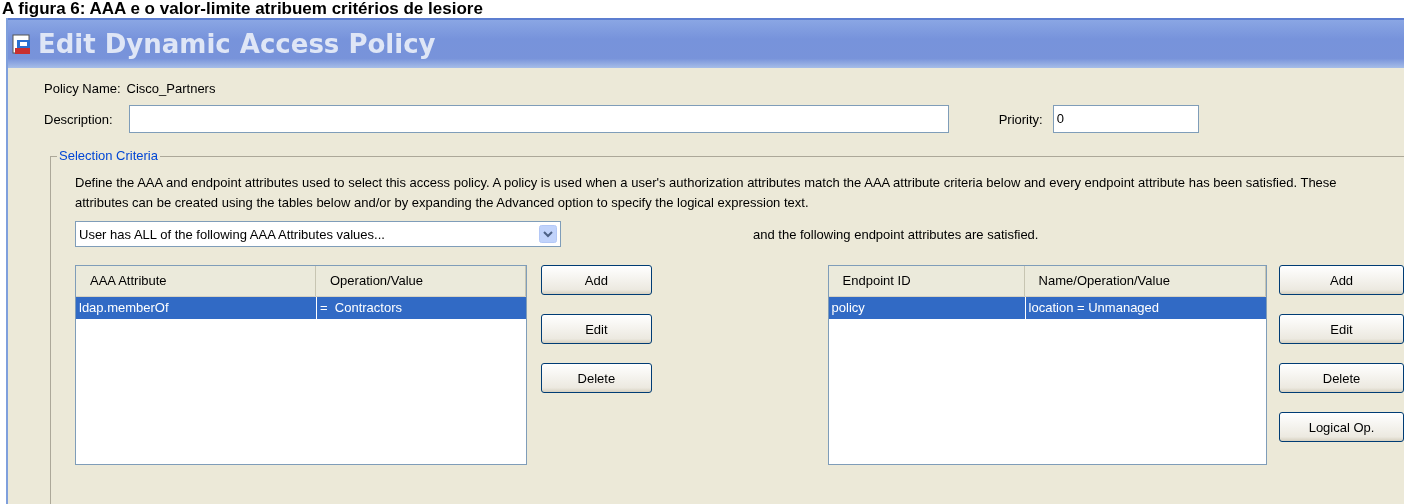  I want to click on field-label: Description:, so click(78, 119).